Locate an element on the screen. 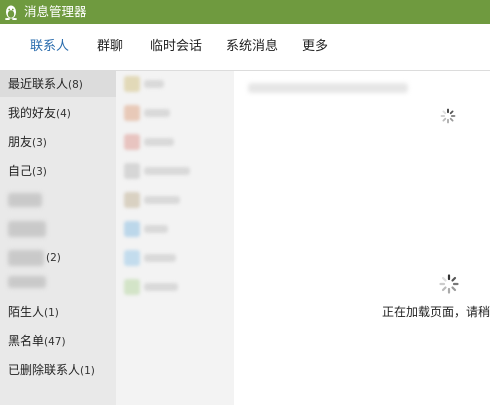 The width and height of the screenshot is (490, 405). tab-more: 更多 is located at coordinates (315, 47).